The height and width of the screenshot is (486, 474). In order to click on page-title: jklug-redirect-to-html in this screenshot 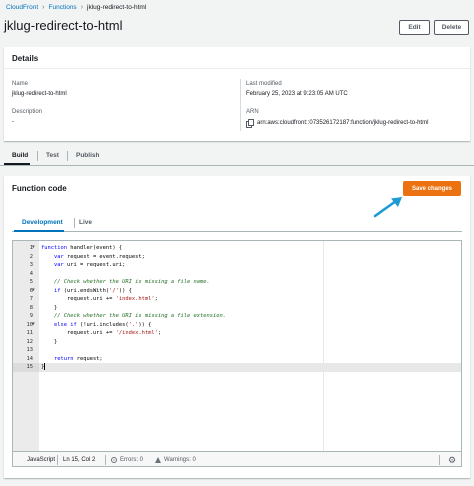, I will do `click(63, 25)`.